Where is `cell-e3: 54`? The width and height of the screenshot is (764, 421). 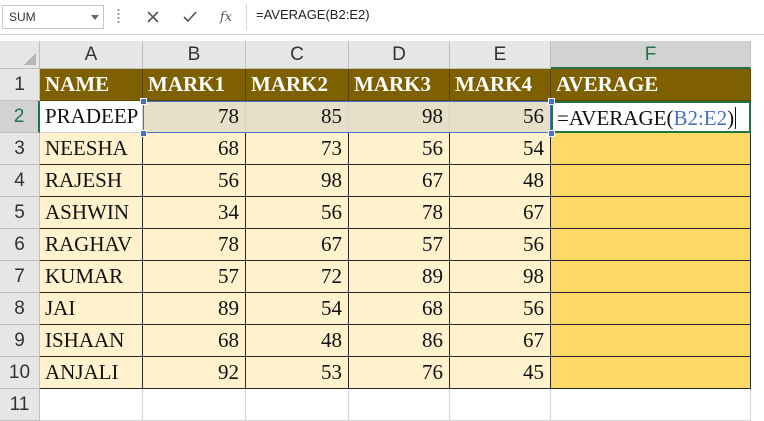
cell-e3: 54 is located at coordinates (500, 149).